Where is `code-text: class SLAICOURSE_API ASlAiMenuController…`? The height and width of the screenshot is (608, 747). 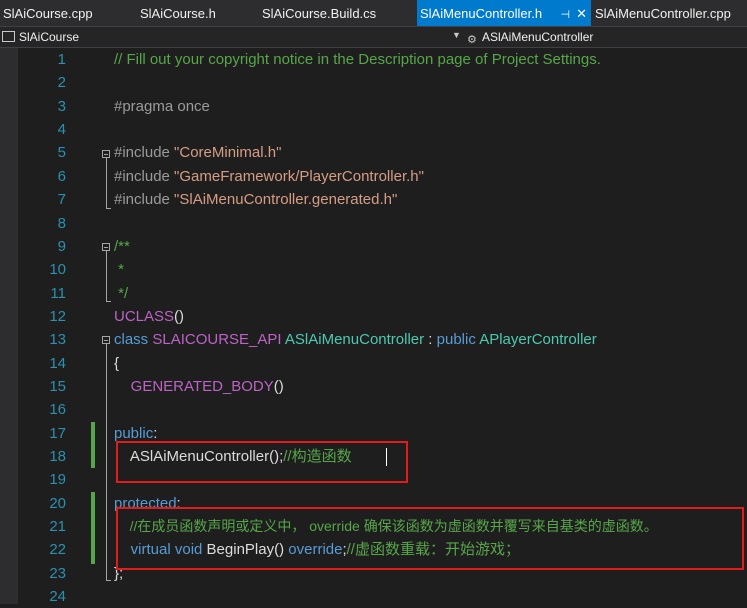 code-text: class SLAICOURSE_API ASlAiMenuController… is located at coordinates (355, 339).